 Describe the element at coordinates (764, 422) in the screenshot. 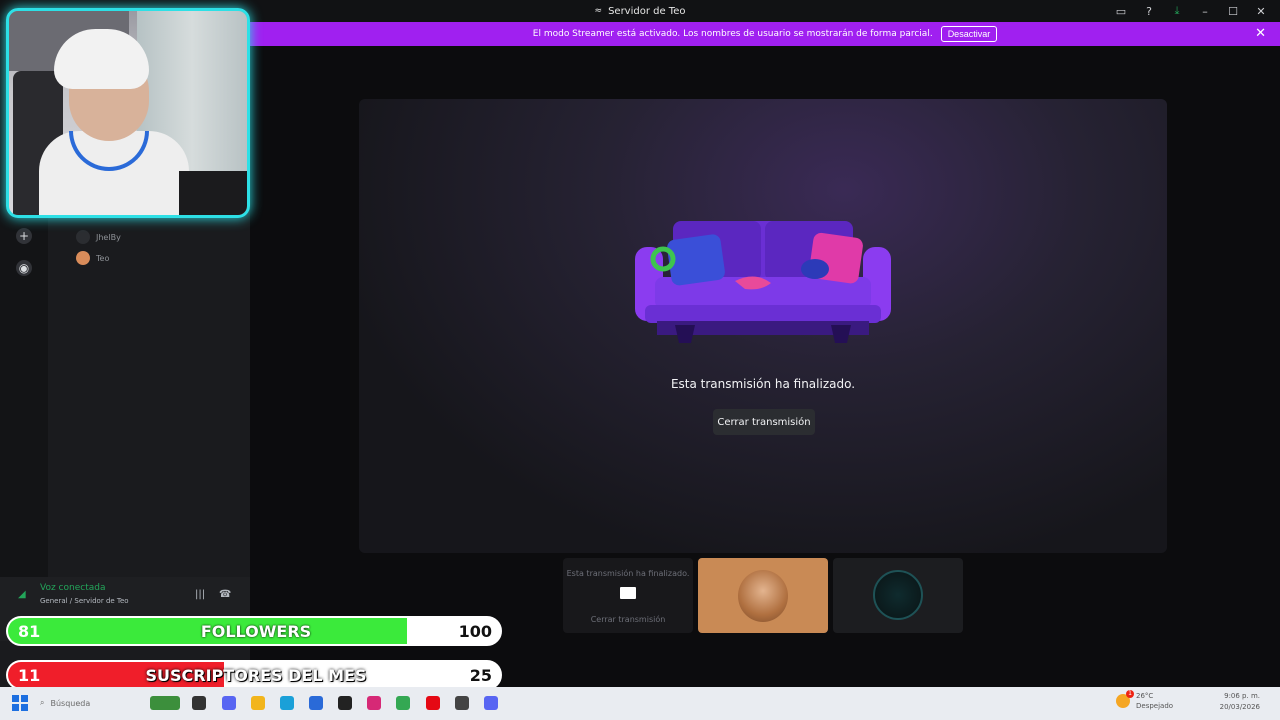

I see `close-stream-button: Cerrar transmisión` at that location.